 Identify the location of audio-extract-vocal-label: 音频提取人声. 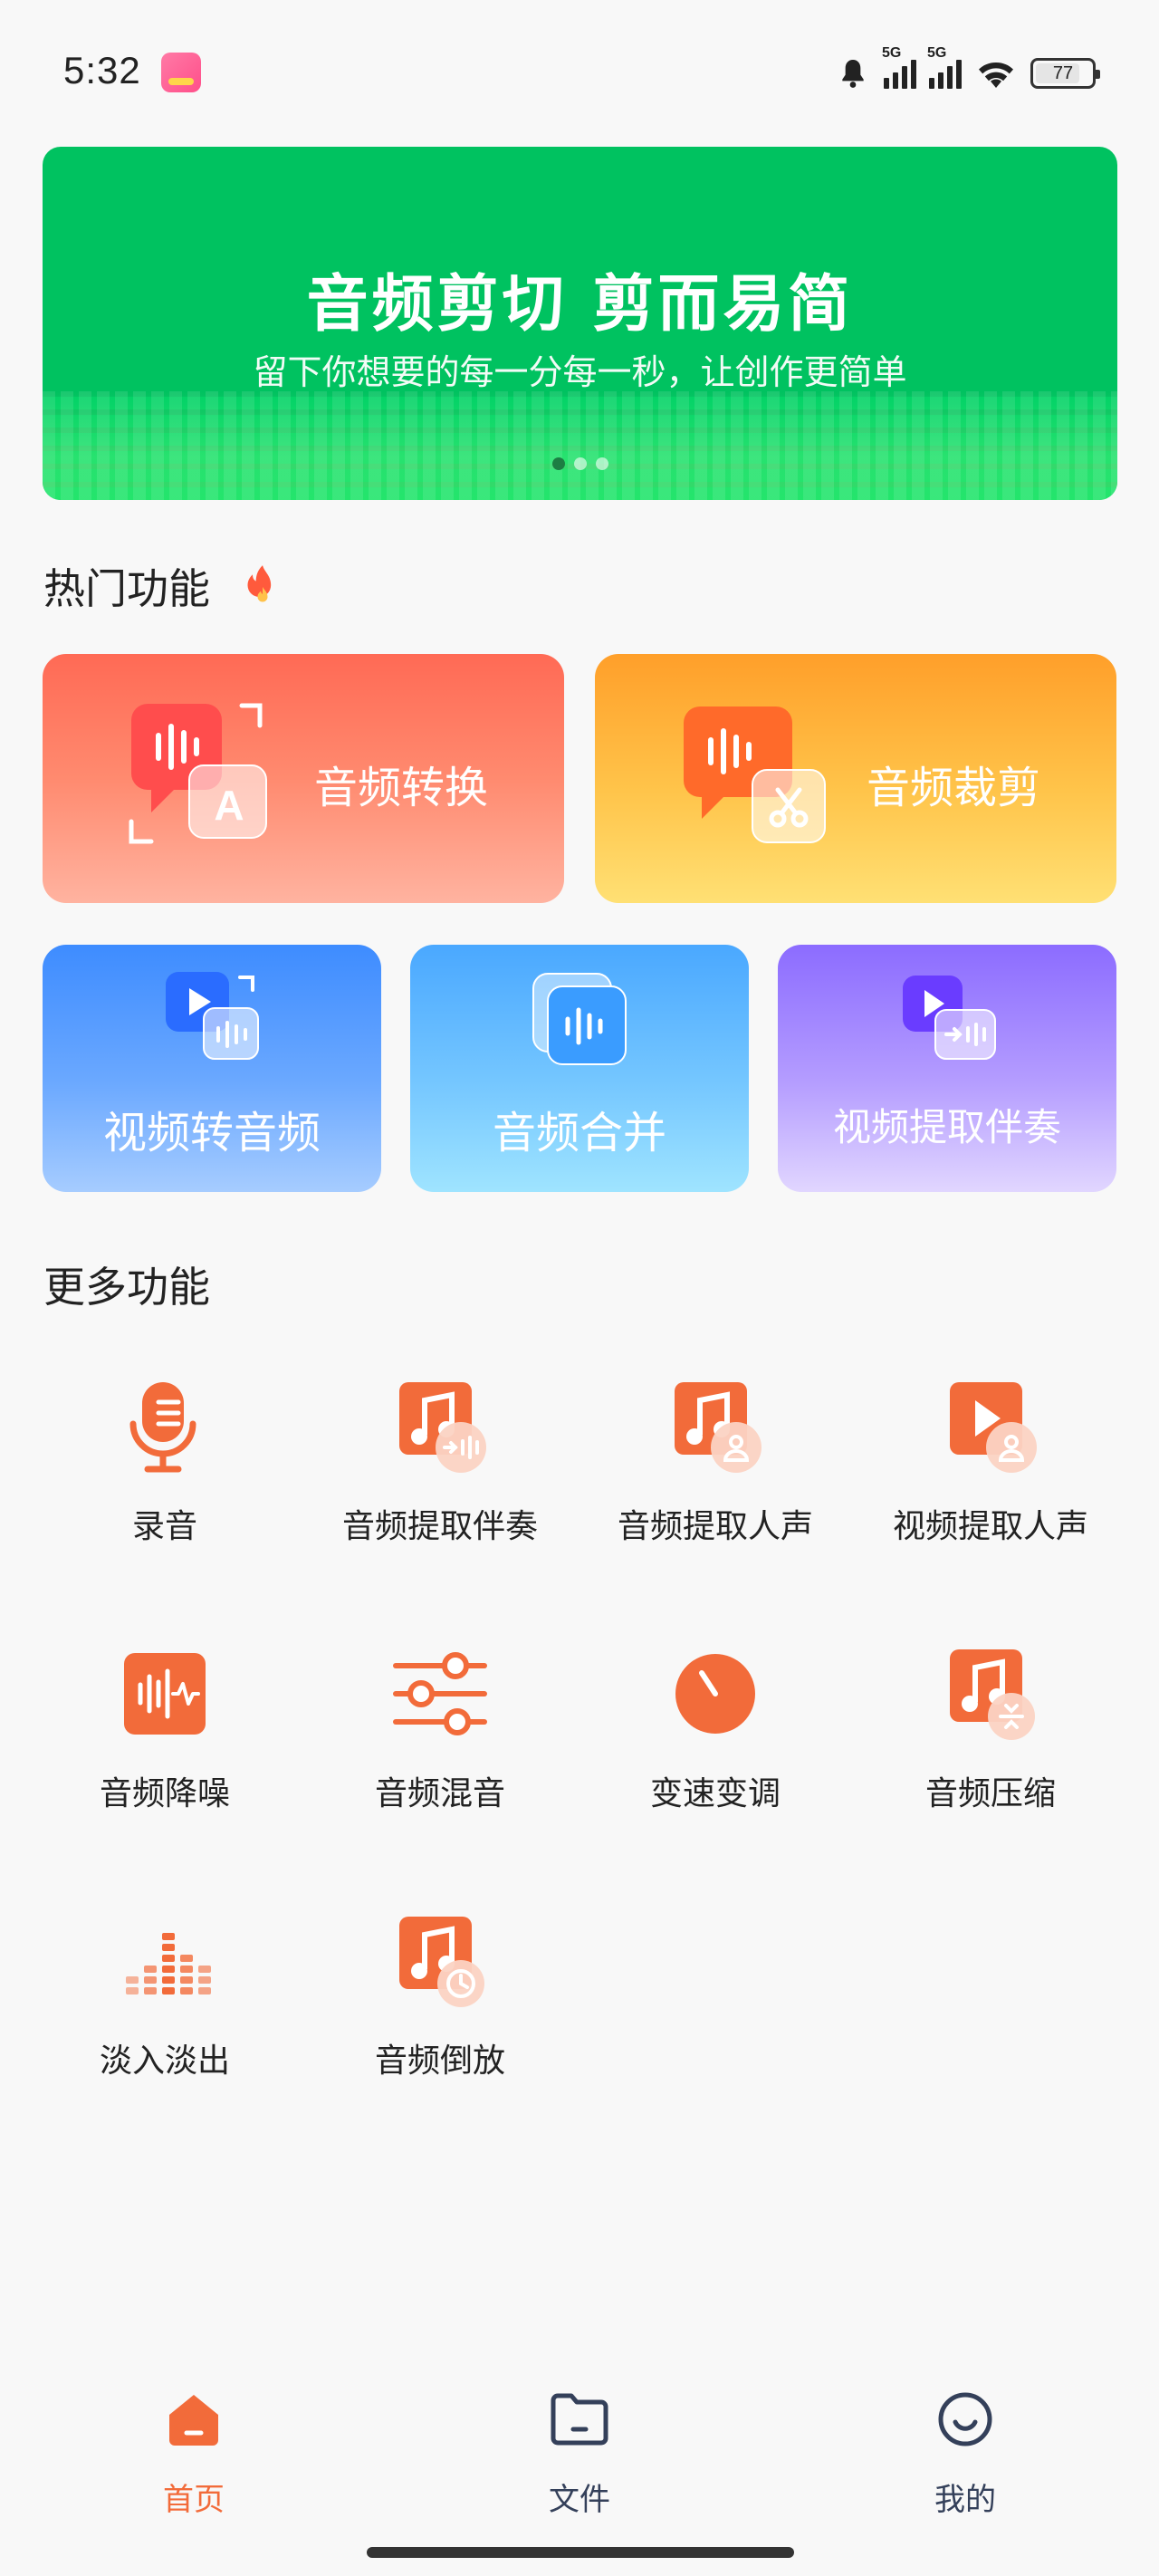
(715, 1526).